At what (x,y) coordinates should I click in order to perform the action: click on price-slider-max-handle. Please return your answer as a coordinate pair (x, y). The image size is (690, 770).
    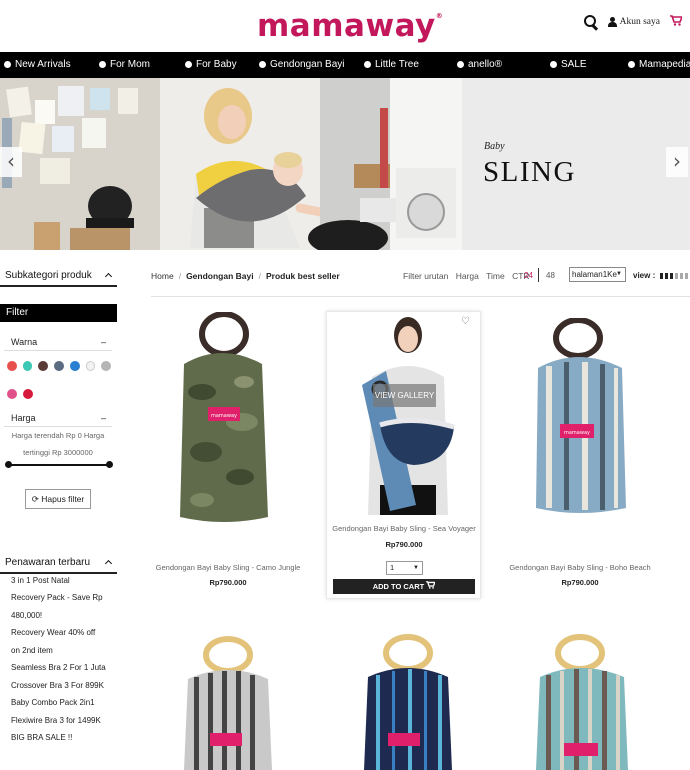
    Looking at the image, I should click on (109, 464).